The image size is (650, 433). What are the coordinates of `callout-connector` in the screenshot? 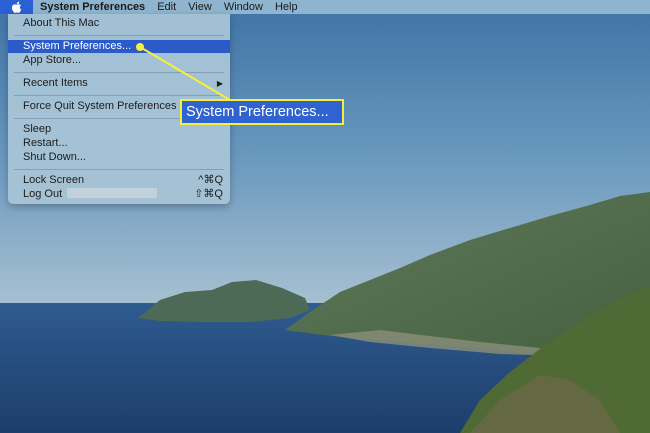 It's located at (183, 72).